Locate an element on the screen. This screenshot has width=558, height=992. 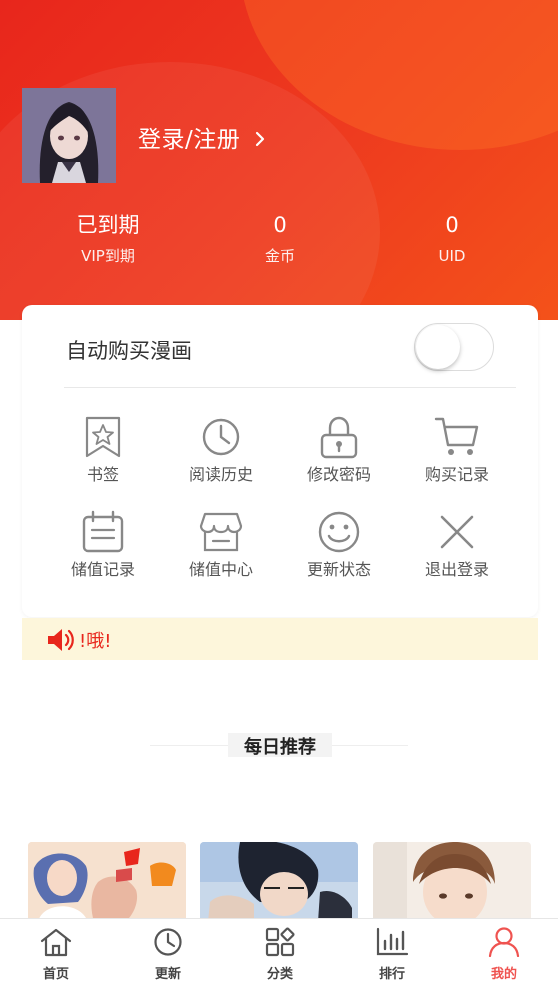
tab-label: 首页 is located at coordinates (55, 974).